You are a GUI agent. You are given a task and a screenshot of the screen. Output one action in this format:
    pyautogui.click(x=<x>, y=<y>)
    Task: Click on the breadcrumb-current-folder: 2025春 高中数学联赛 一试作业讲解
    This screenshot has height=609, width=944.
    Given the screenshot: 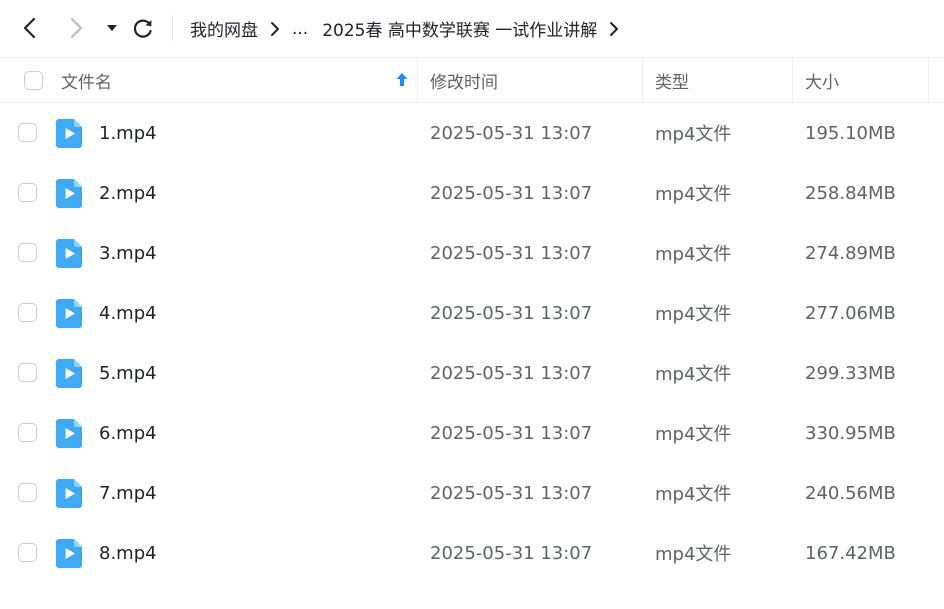 What is the action you would take?
    pyautogui.click(x=459, y=28)
    